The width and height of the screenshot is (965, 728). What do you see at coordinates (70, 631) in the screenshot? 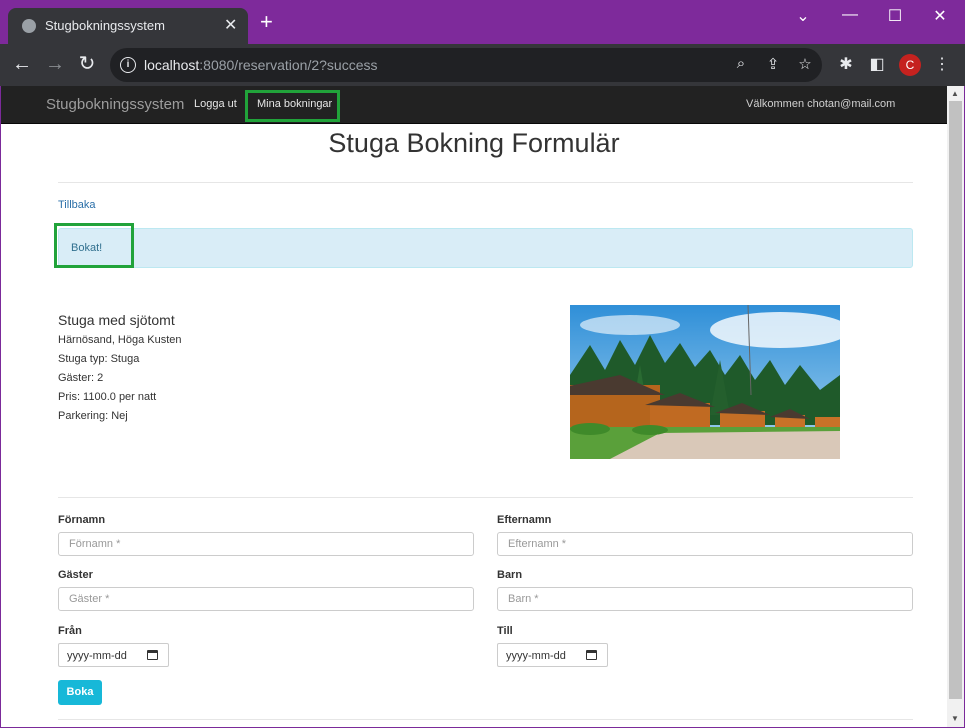
I see `from-label: Från` at bounding box center [70, 631].